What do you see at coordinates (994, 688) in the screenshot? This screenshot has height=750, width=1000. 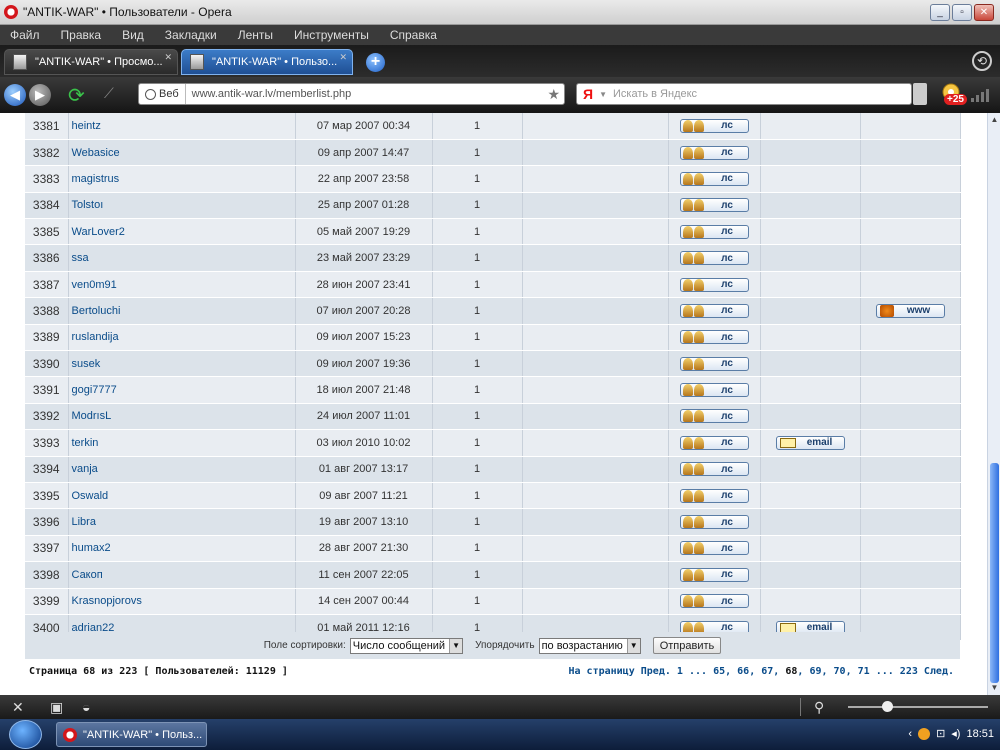 I see `scroll-down-arrow-icon: ▼` at bounding box center [994, 688].